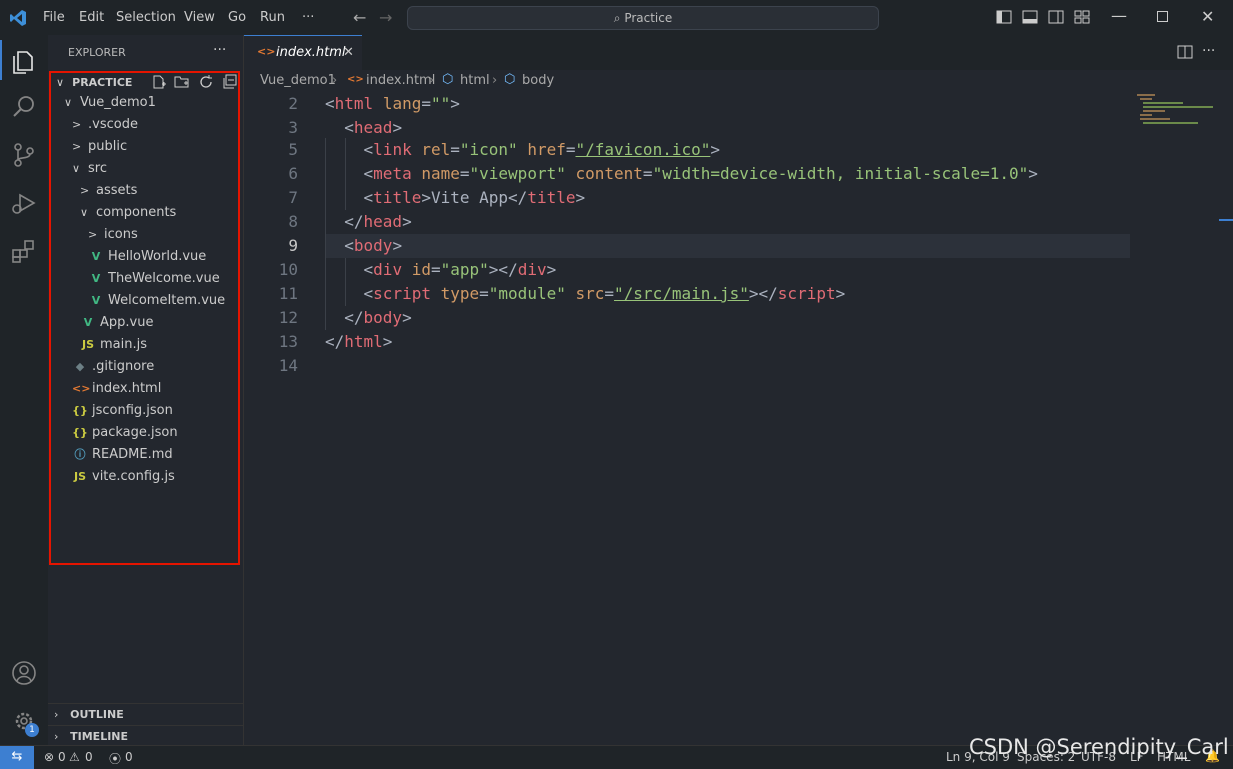  I want to click on close-window-icon: ✕, so click(1207, 16).